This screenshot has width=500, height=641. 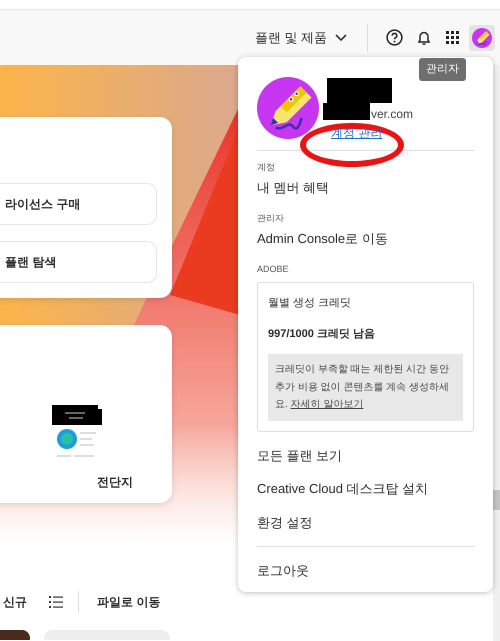 What do you see at coordinates (342, 488) in the screenshot?
I see `menu-item: Creative Cloud 데스크탑 설치` at bounding box center [342, 488].